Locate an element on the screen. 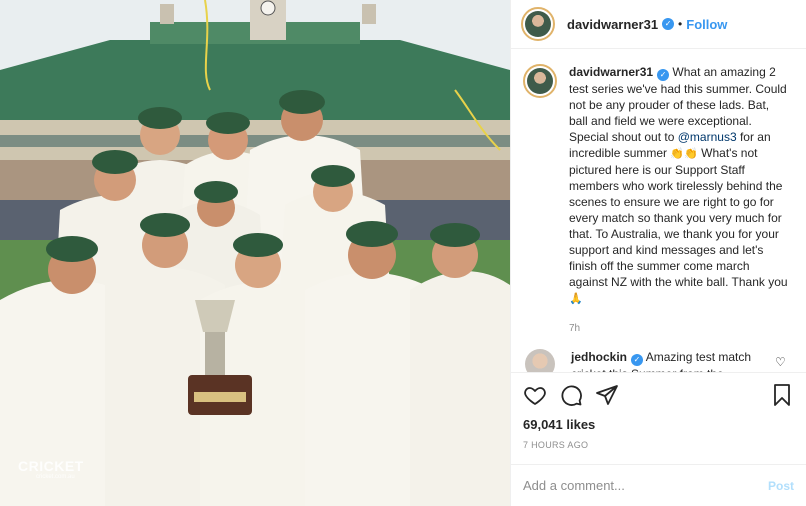 The image size is (806, 506). share-paper-plane-icon is located at coordinates (607, 395).